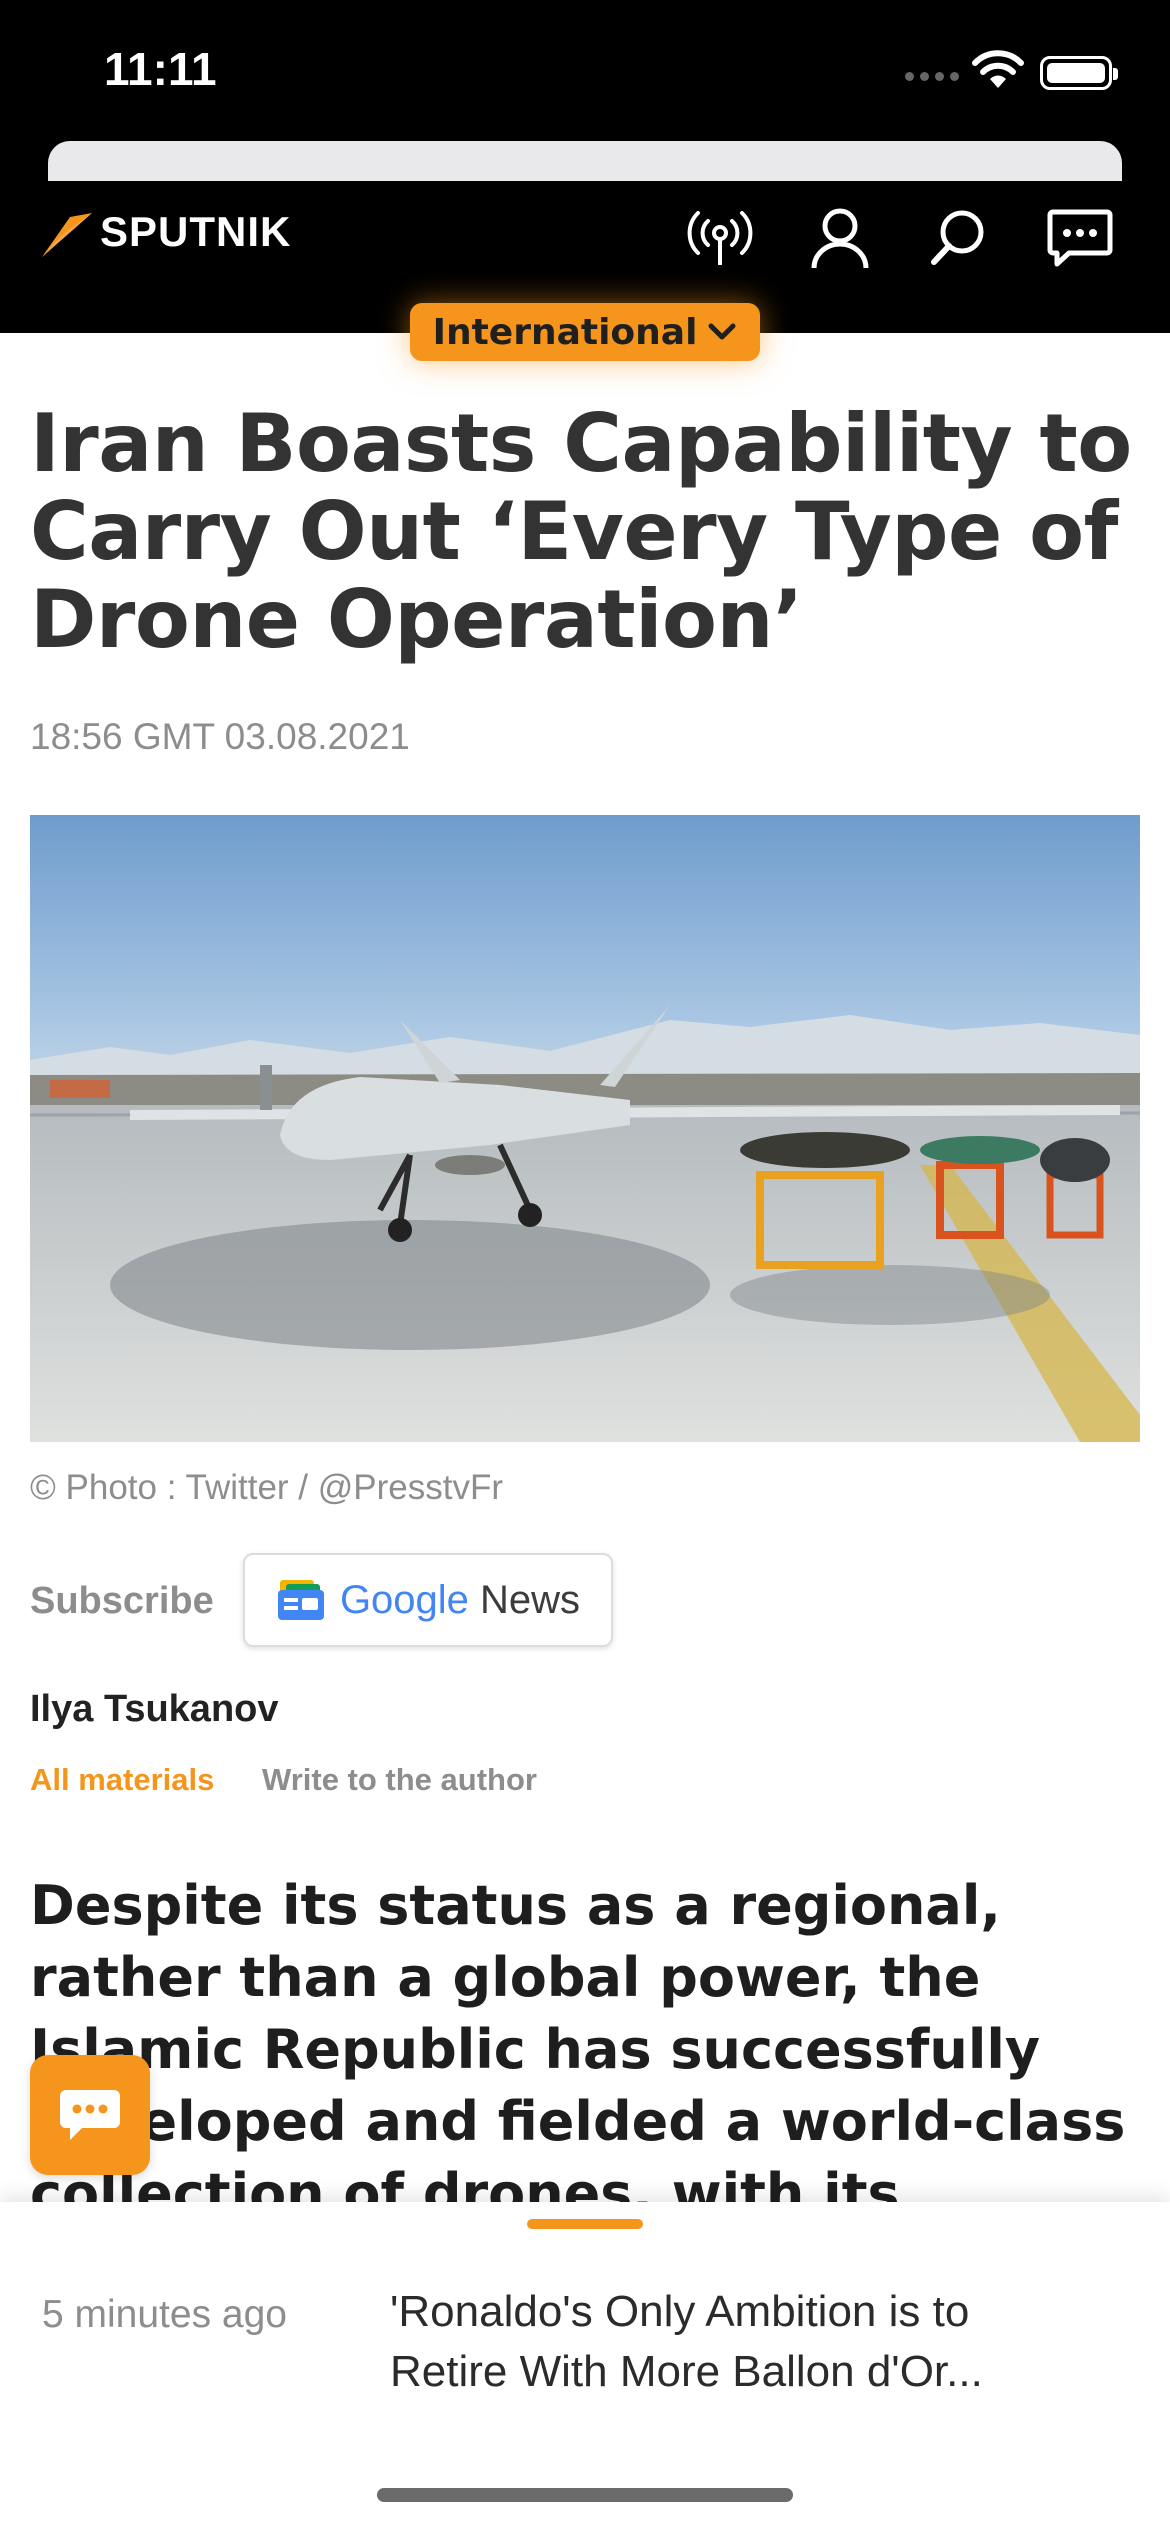 This screenshot has width=1170, height=2532. What do you see at coordinates (399, 1780) in the screenshot?
I see `write-to-author-link: Write to the author` at bounding box center [399, 1780].